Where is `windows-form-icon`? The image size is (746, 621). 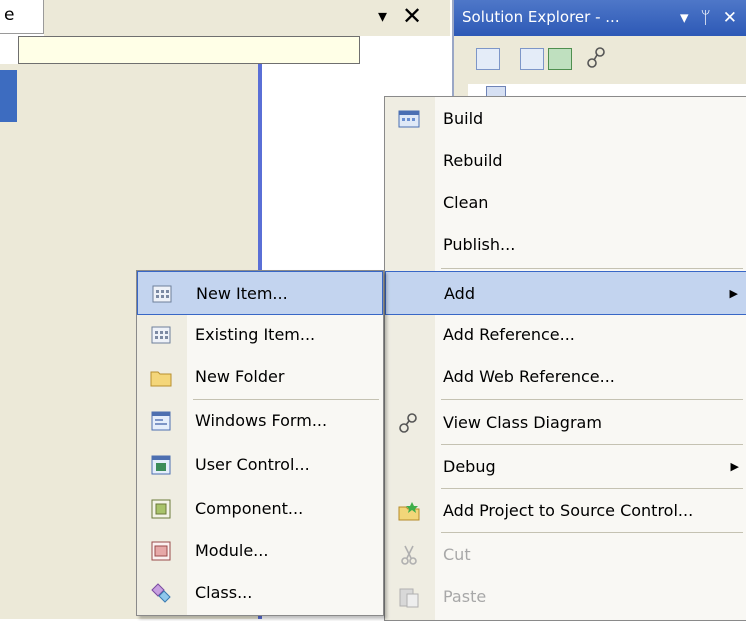
windows-form-icon is located at coordinates (161, 421).